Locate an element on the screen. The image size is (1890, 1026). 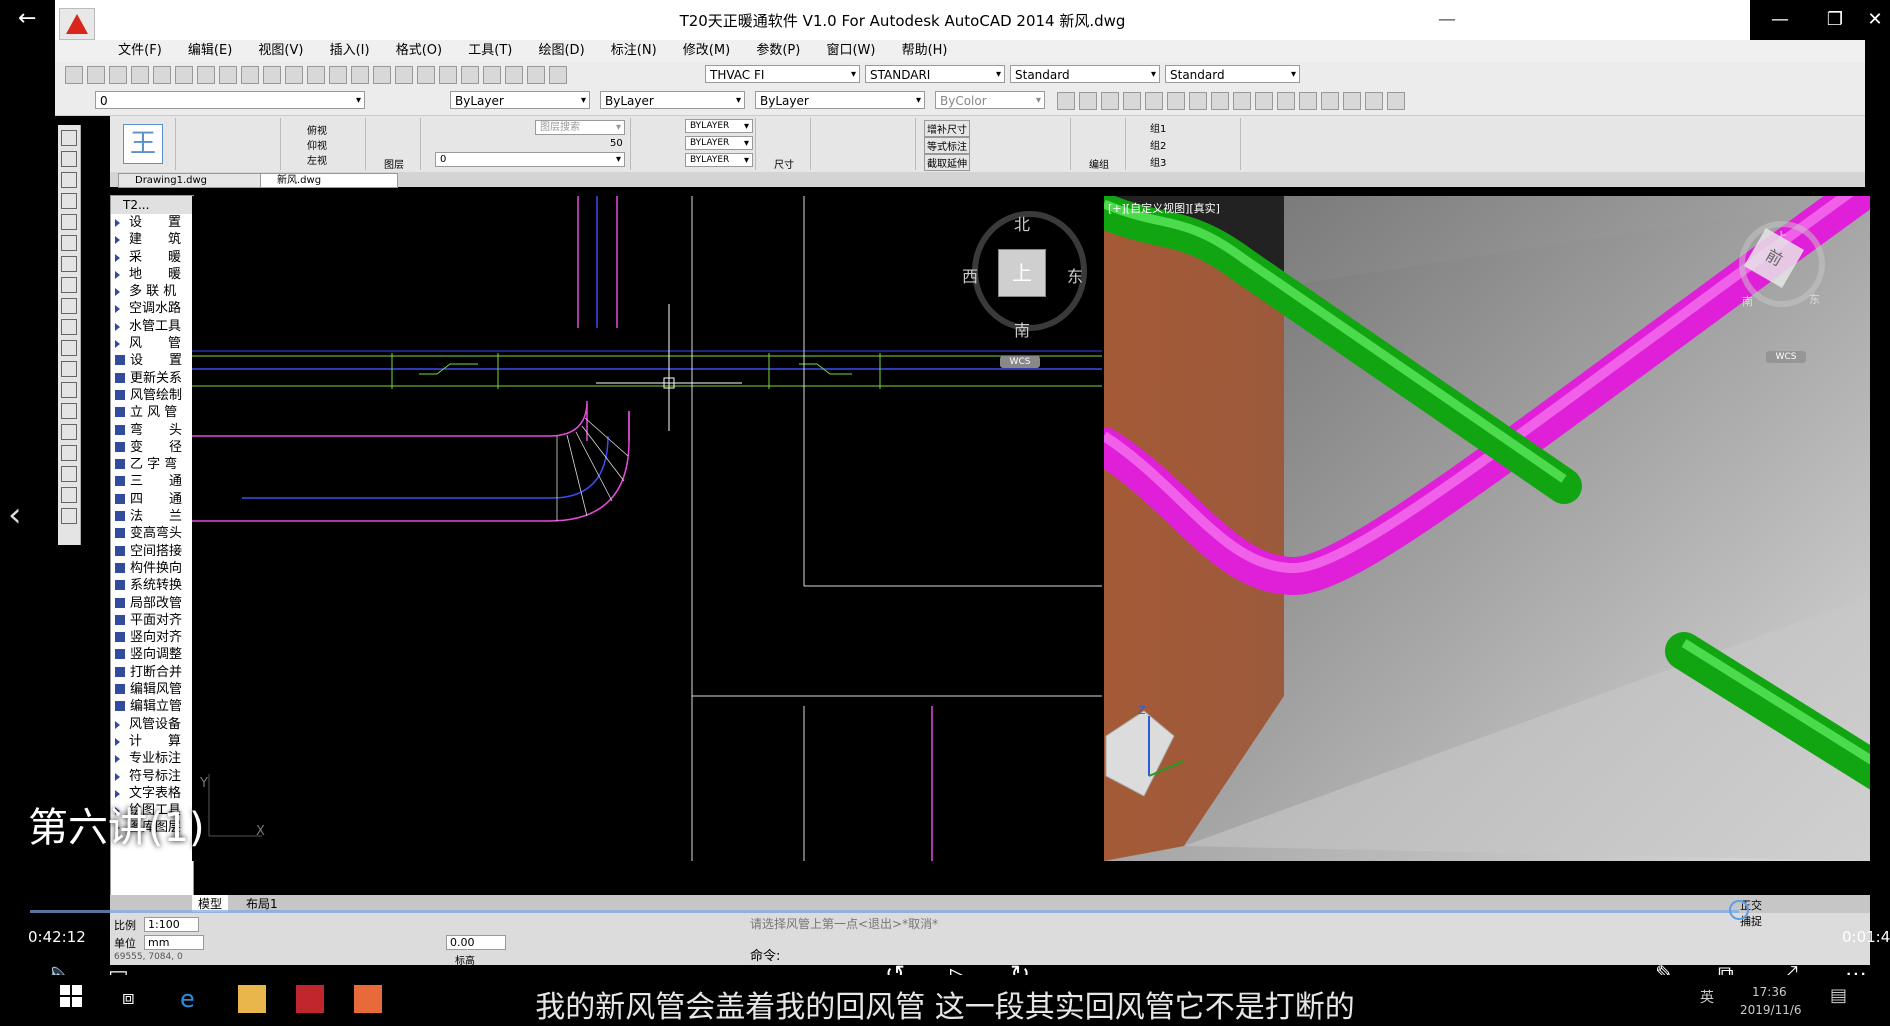
back-arrow-icon: ← is located at coordinates (27, 18).